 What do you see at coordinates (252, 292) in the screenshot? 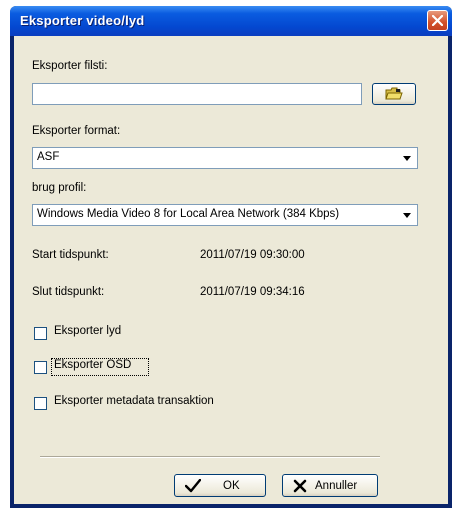
I see `end-time-value: 2011/07/19 09:34:16` at bounding box center [252, 292].